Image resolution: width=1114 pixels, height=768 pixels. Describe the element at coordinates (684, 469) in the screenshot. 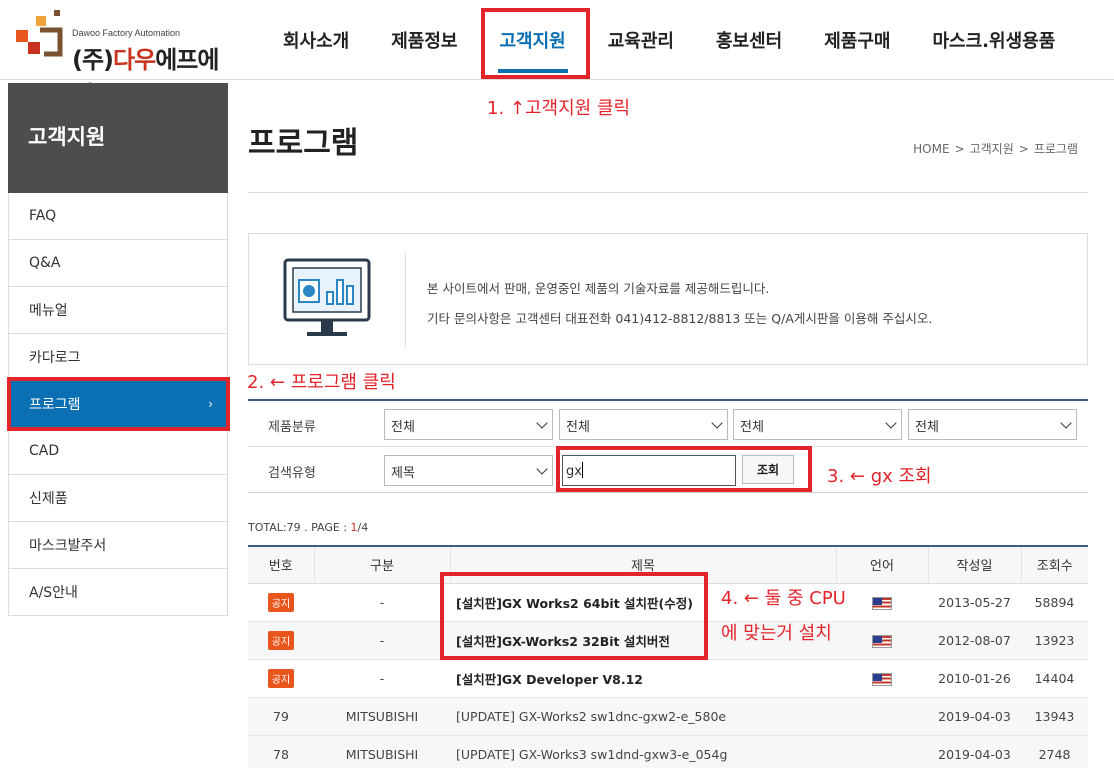

I see `highlight-search` at that location.